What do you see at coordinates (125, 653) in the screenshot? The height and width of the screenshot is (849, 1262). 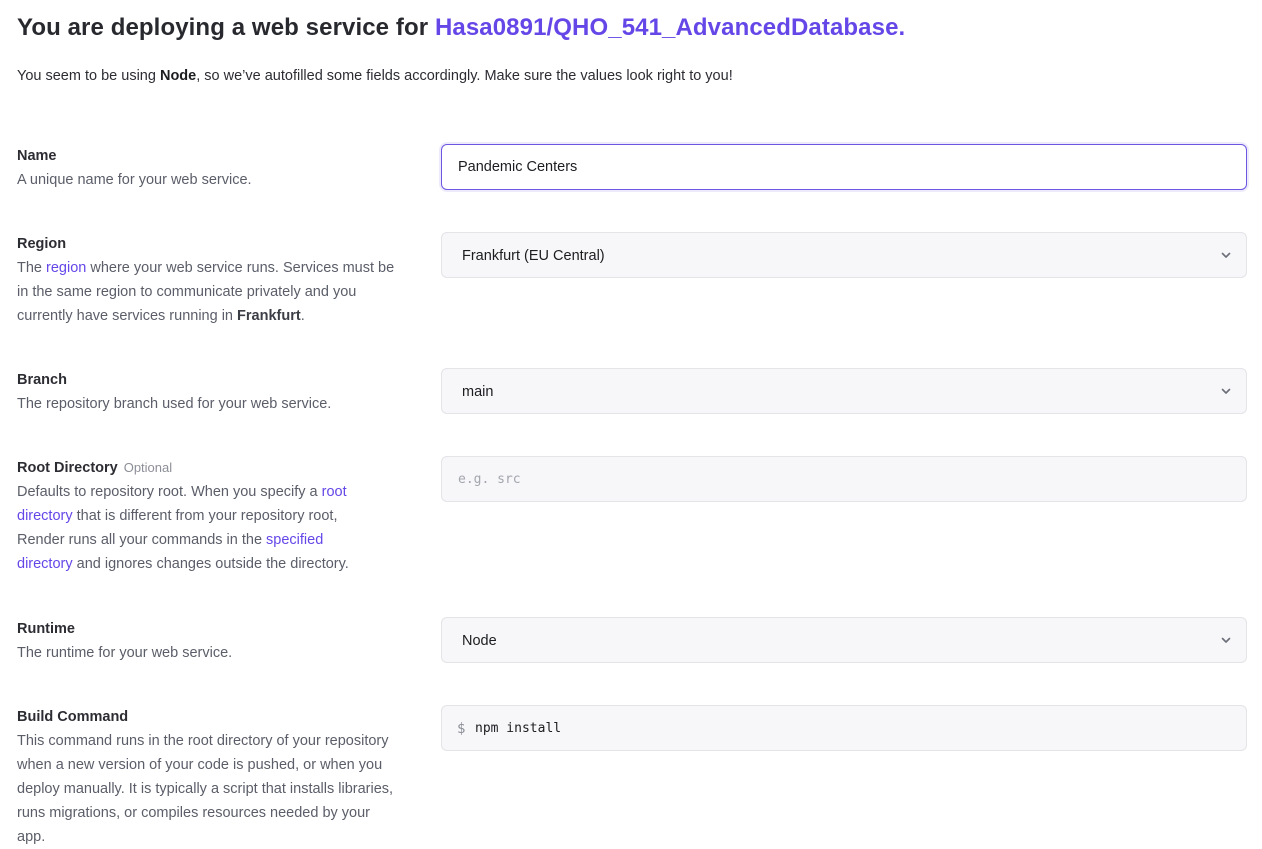 I see `runtime-description: The runtime for your web service.` at bounding box center [125, 653].